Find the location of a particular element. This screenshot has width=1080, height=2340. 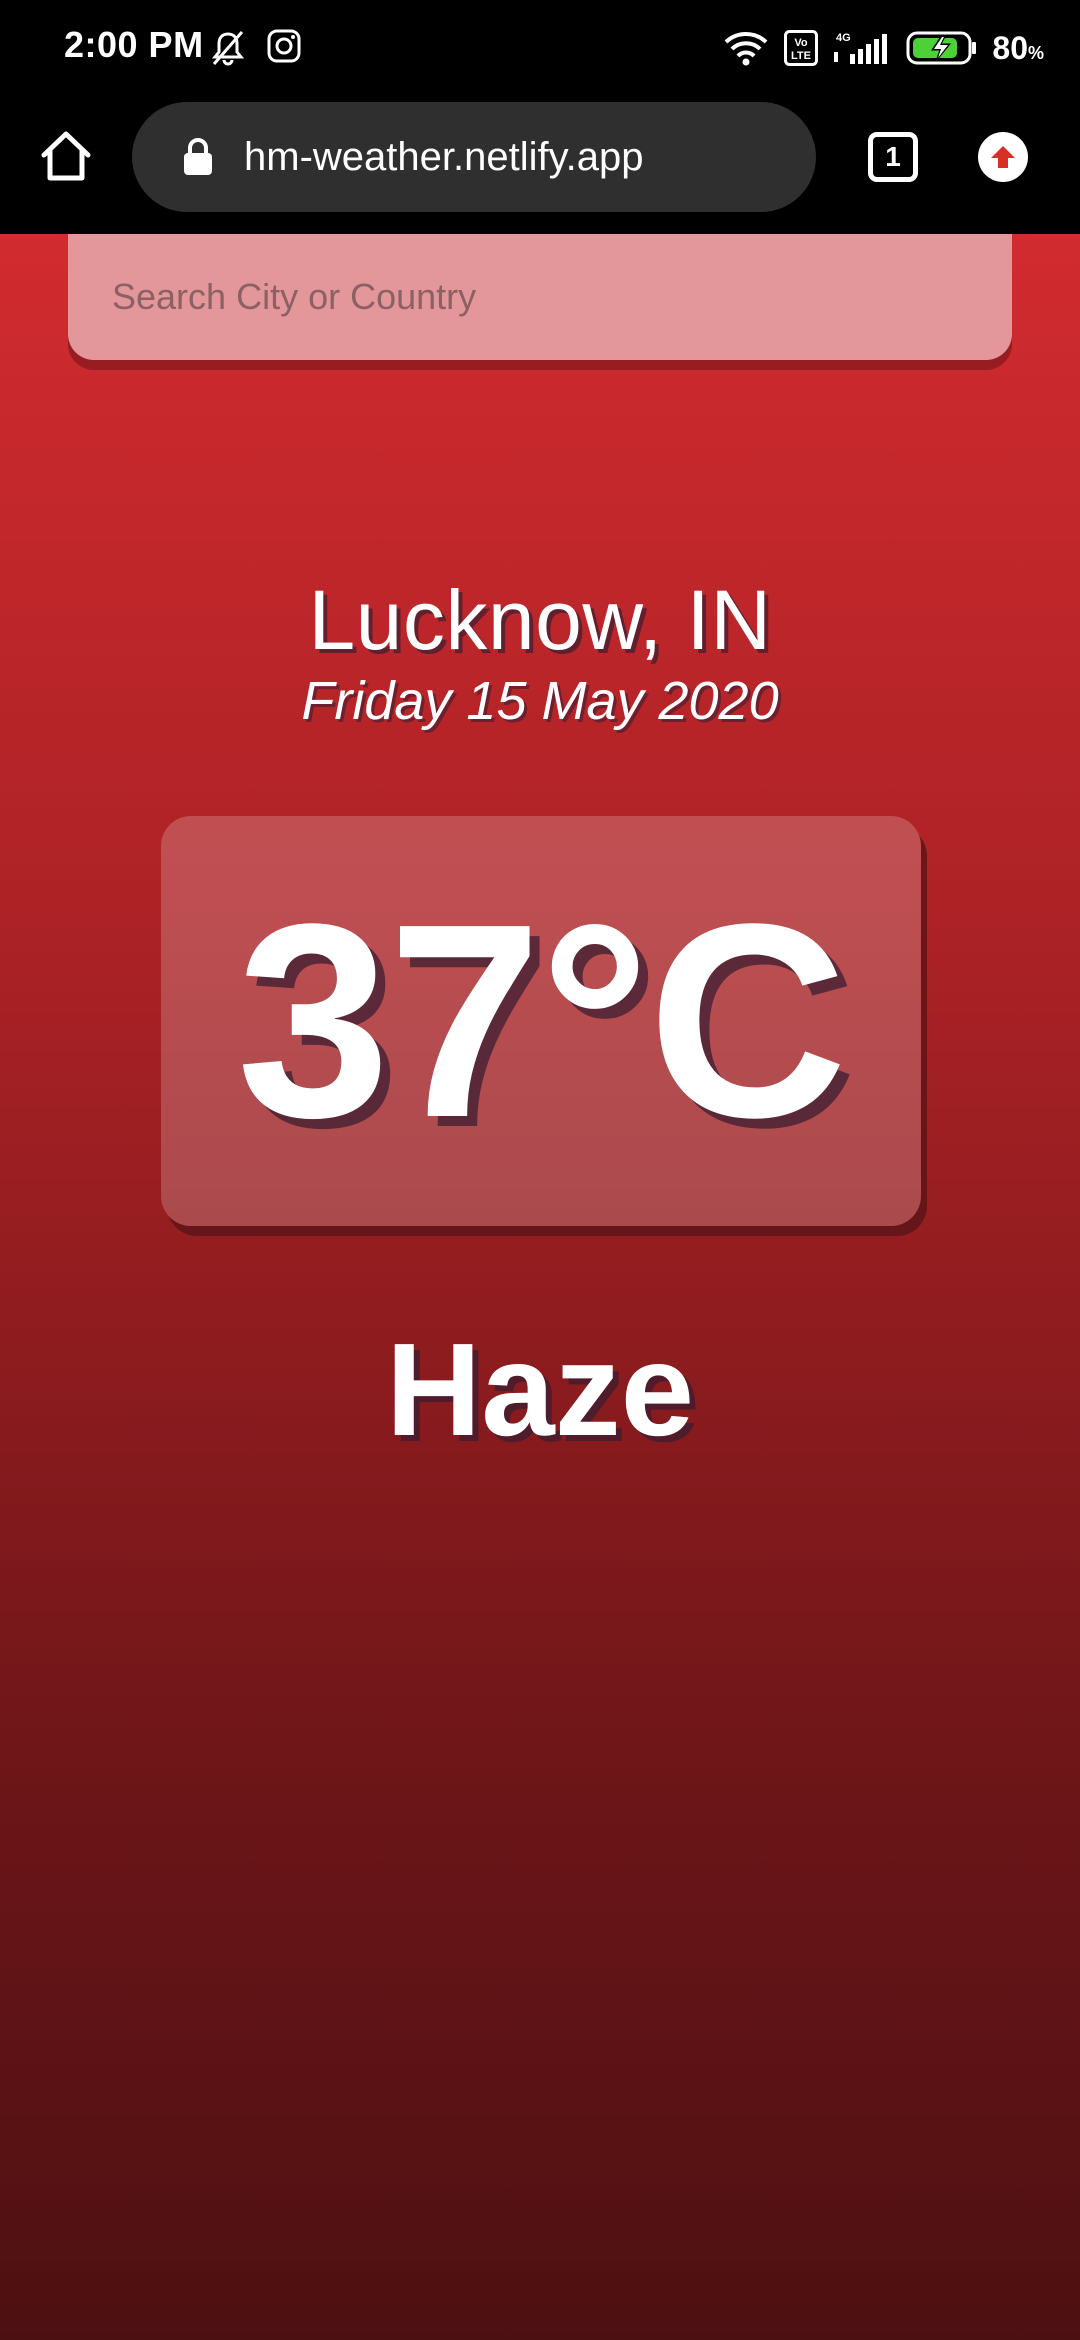

url-text: hm-weather.netlify.app is located at coordinates (444, 156).